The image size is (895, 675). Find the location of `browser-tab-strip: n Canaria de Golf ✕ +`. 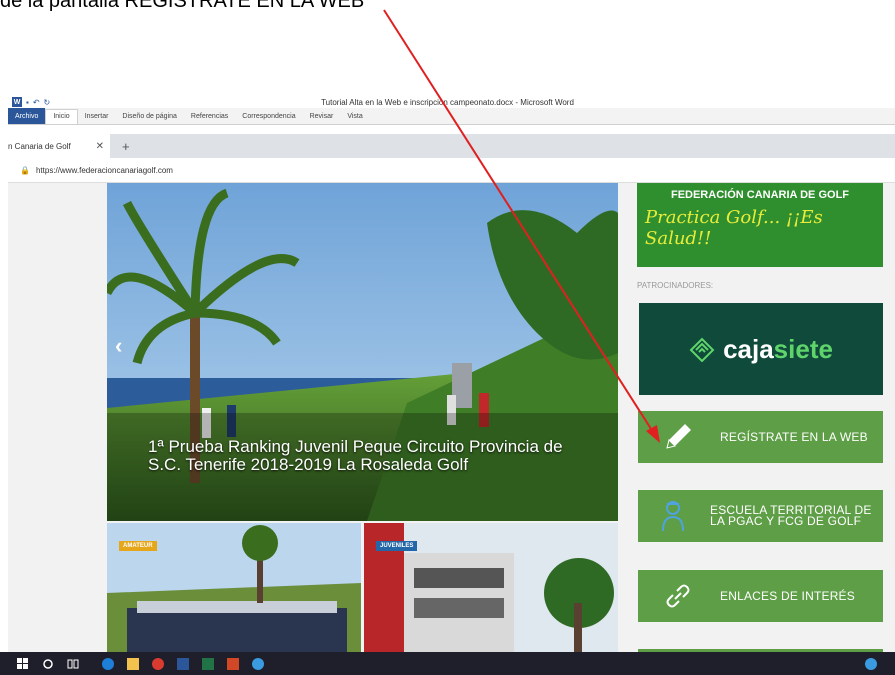

browser-tab-strip: n Canaria de Golf ✕ + is located at coordinates (451, 146).